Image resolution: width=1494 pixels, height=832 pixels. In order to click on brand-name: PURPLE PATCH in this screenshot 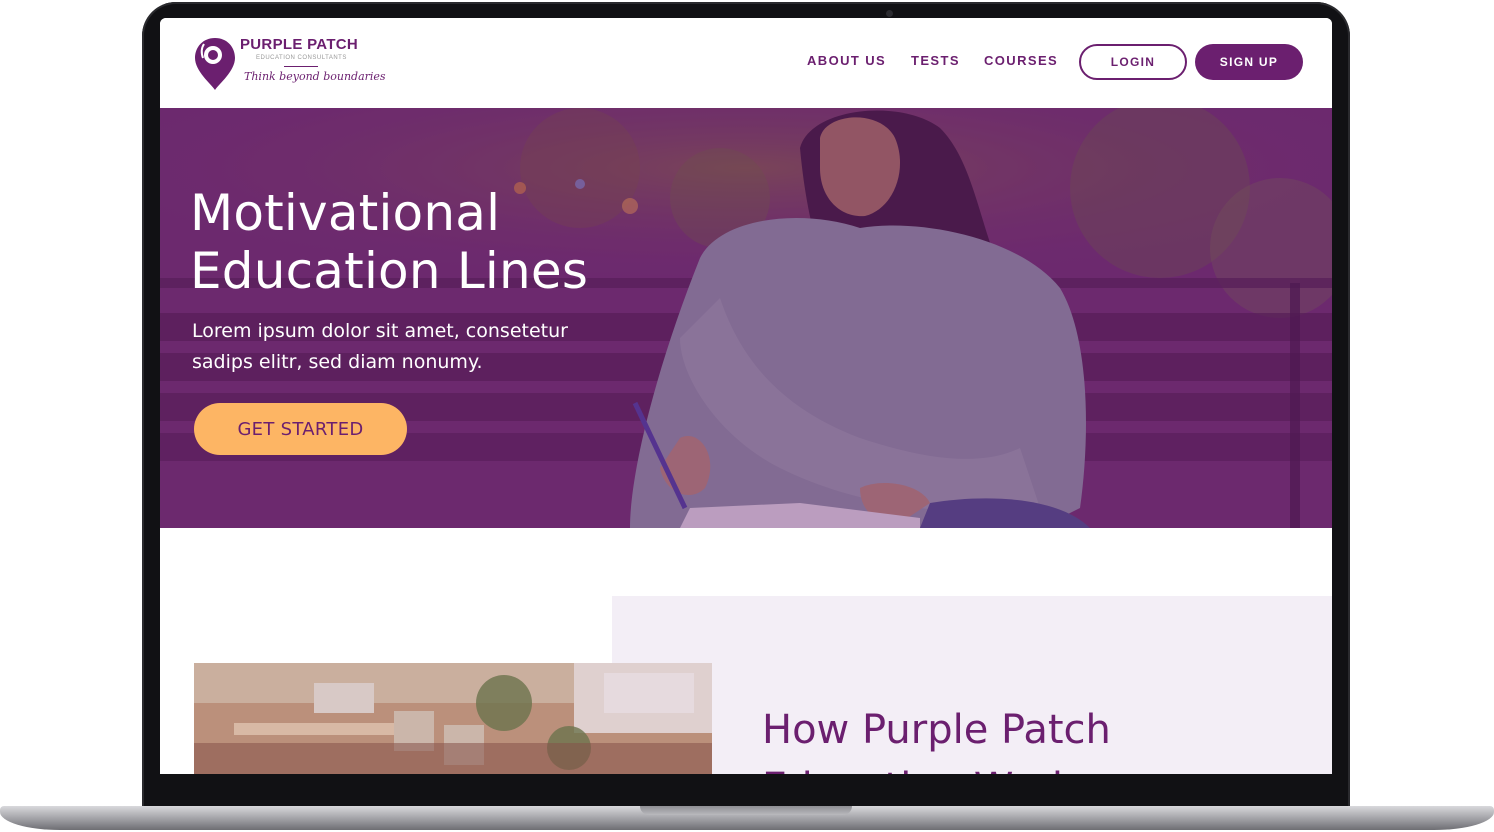, I will do `click(299, 44)`.